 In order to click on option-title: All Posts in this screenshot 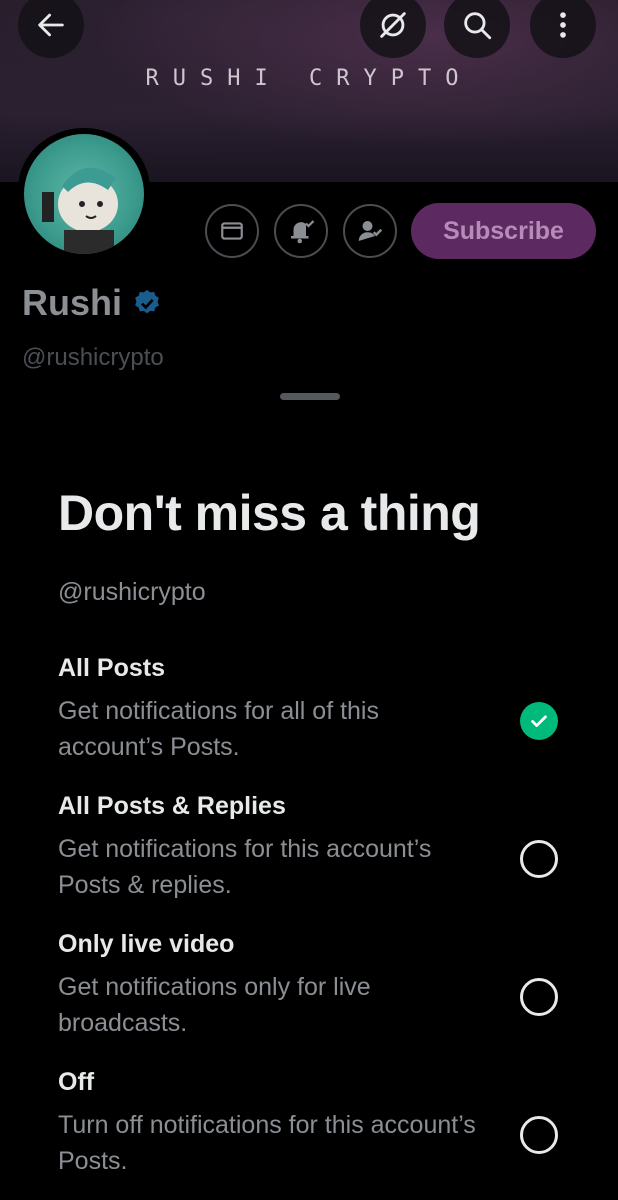, I will do `click(111, 668)`.